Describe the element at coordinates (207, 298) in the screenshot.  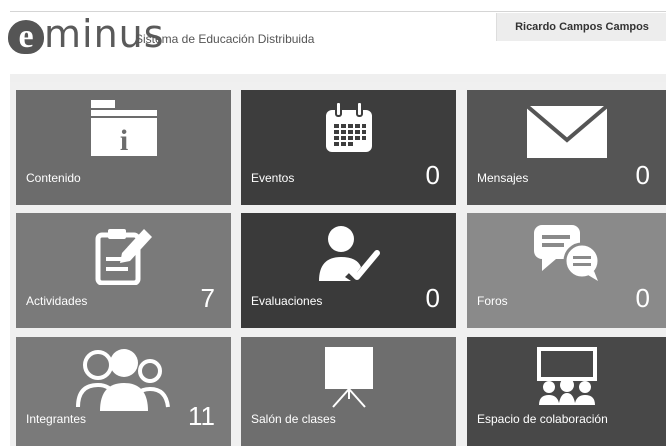
I see `tile-count: 7` at that location.